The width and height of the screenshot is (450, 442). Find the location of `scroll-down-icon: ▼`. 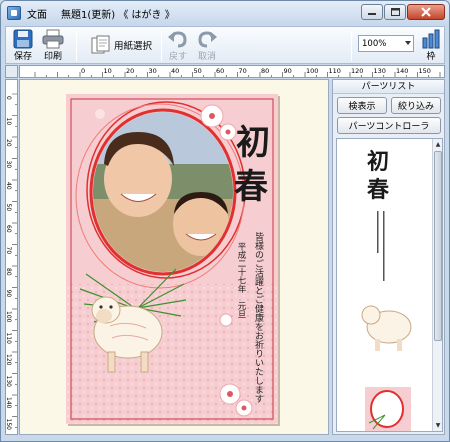

scroll-down-icon: ▼ is located at coordinates (438, 425).